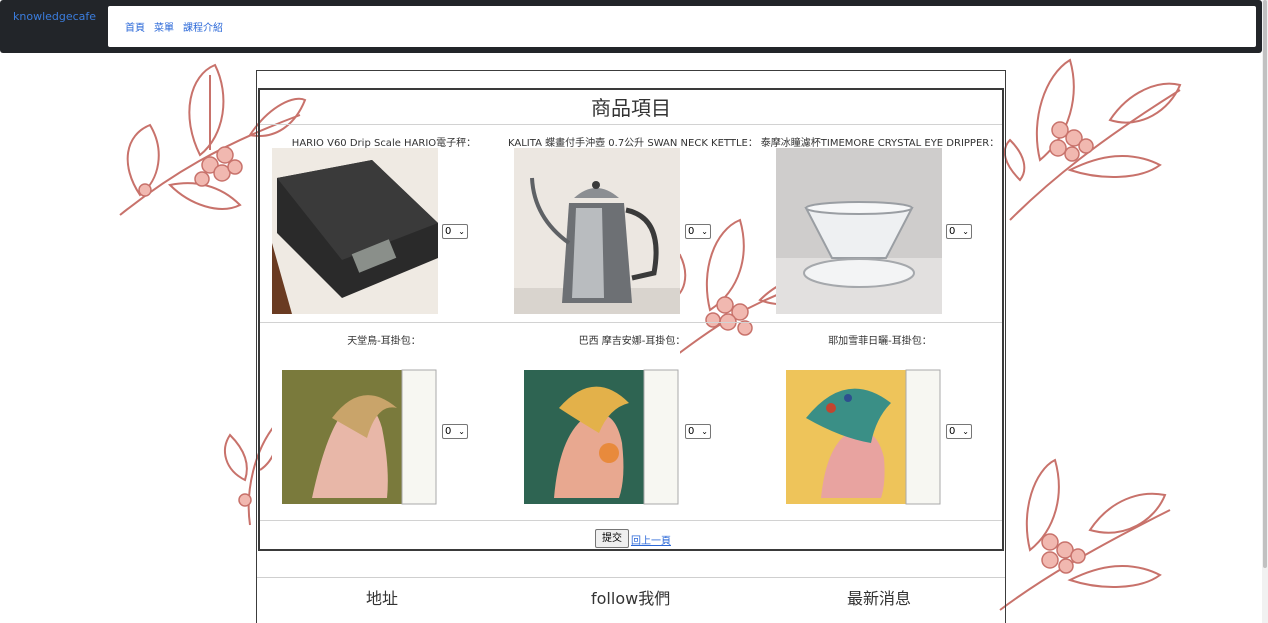 This screenshot has width=1268, height=623. I want to click on product-image-drip-bag-brazil, so click(597, 431).